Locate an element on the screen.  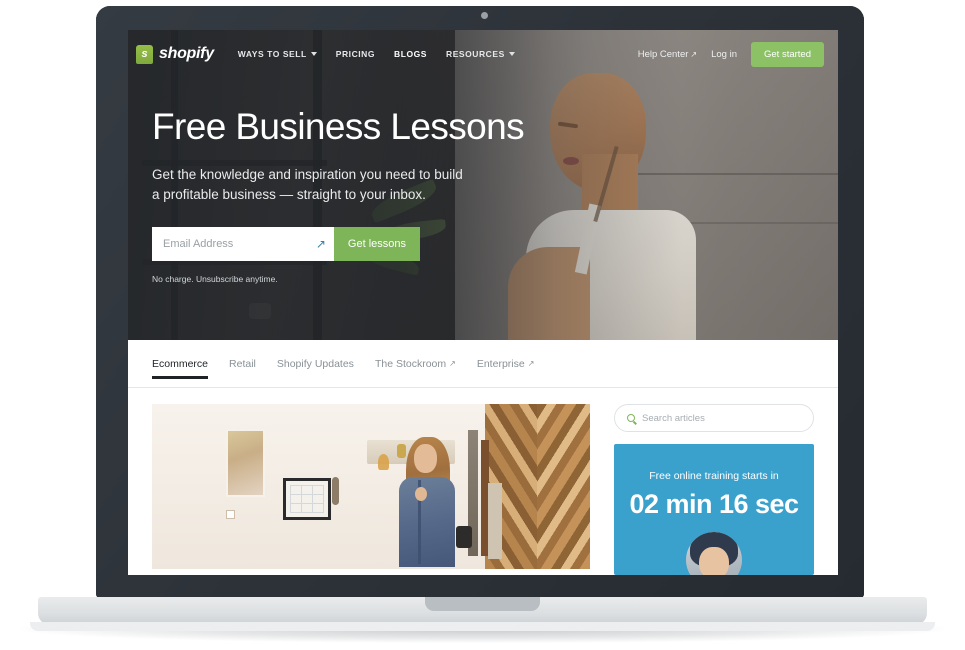
avatar is located at coordinates (714, 553).